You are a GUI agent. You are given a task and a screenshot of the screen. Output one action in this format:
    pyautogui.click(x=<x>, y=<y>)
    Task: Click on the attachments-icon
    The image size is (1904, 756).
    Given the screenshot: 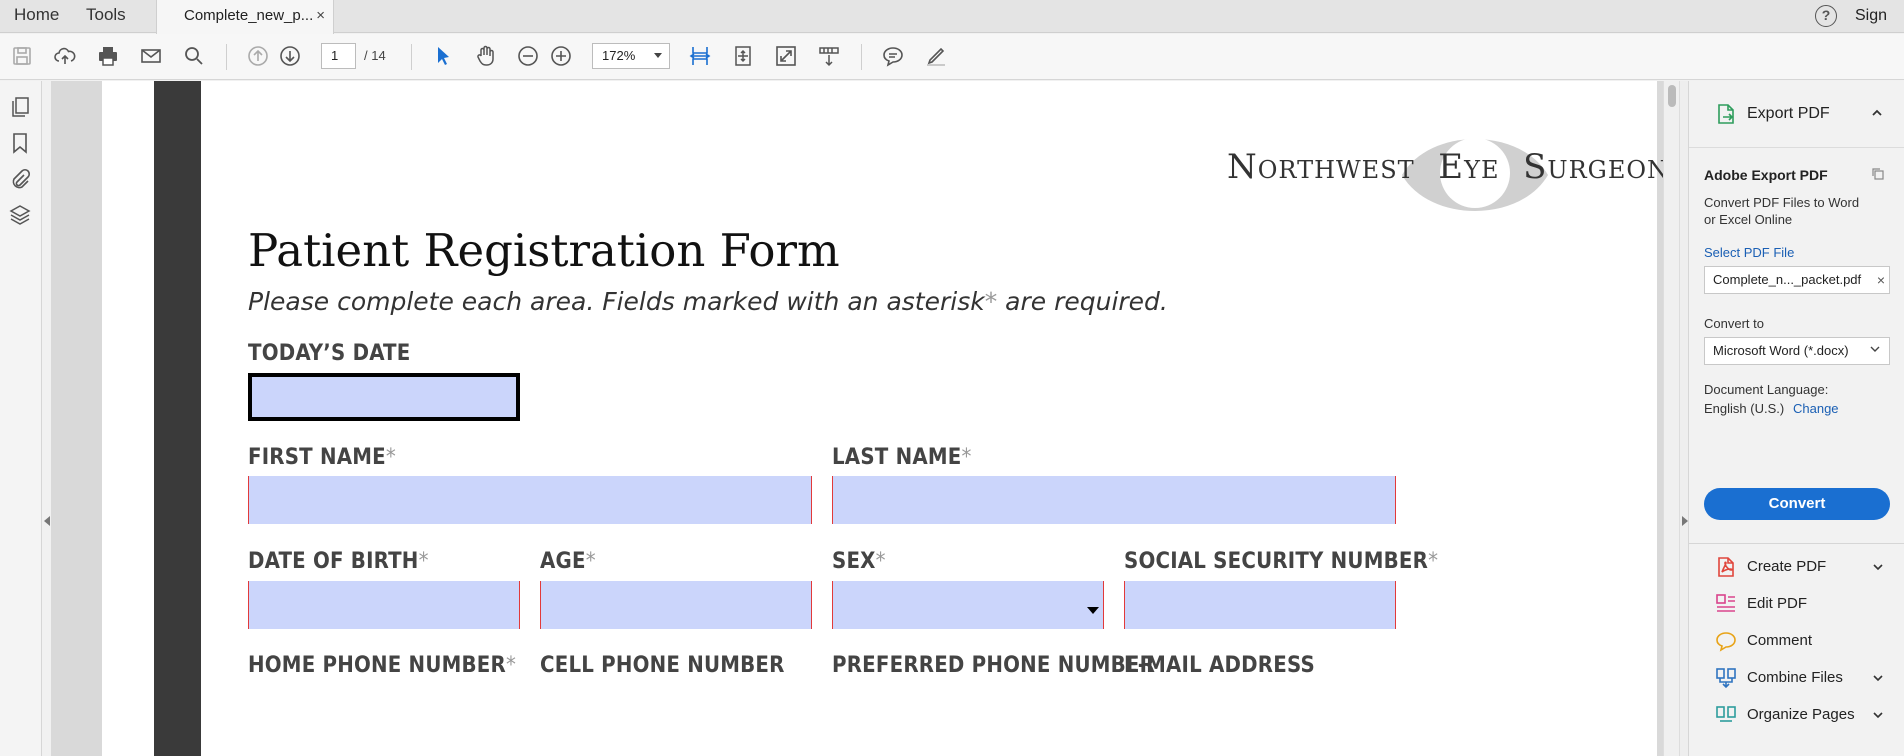 What is the action you would take?
    pyautogui.click(x=20, y=179)
    